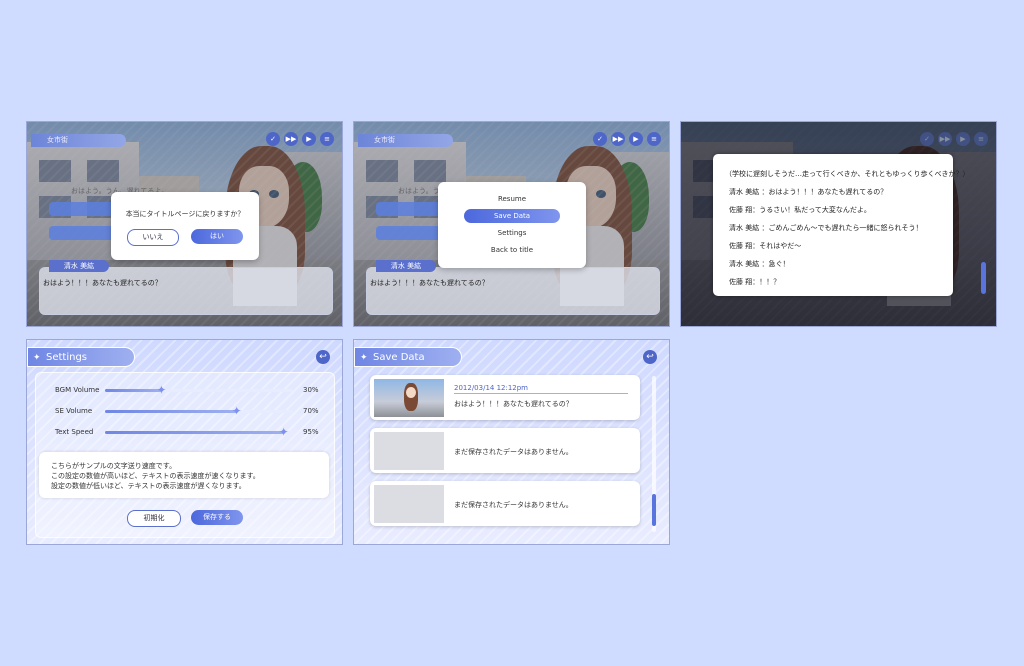 Image resolution: width=1024 pixels, height=666 pixels. I want to click on log-line: 清水 美紘 ：ごめんごめん〜でも遅れたら一緒に怒られそう！, so click(826, 228).